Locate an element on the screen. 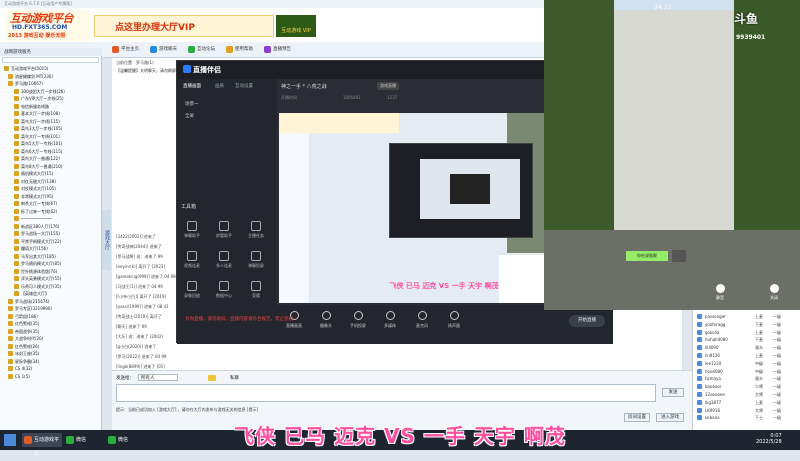  user-row: yooforagg 下麦 一级 is located at coordinates (747, 324).